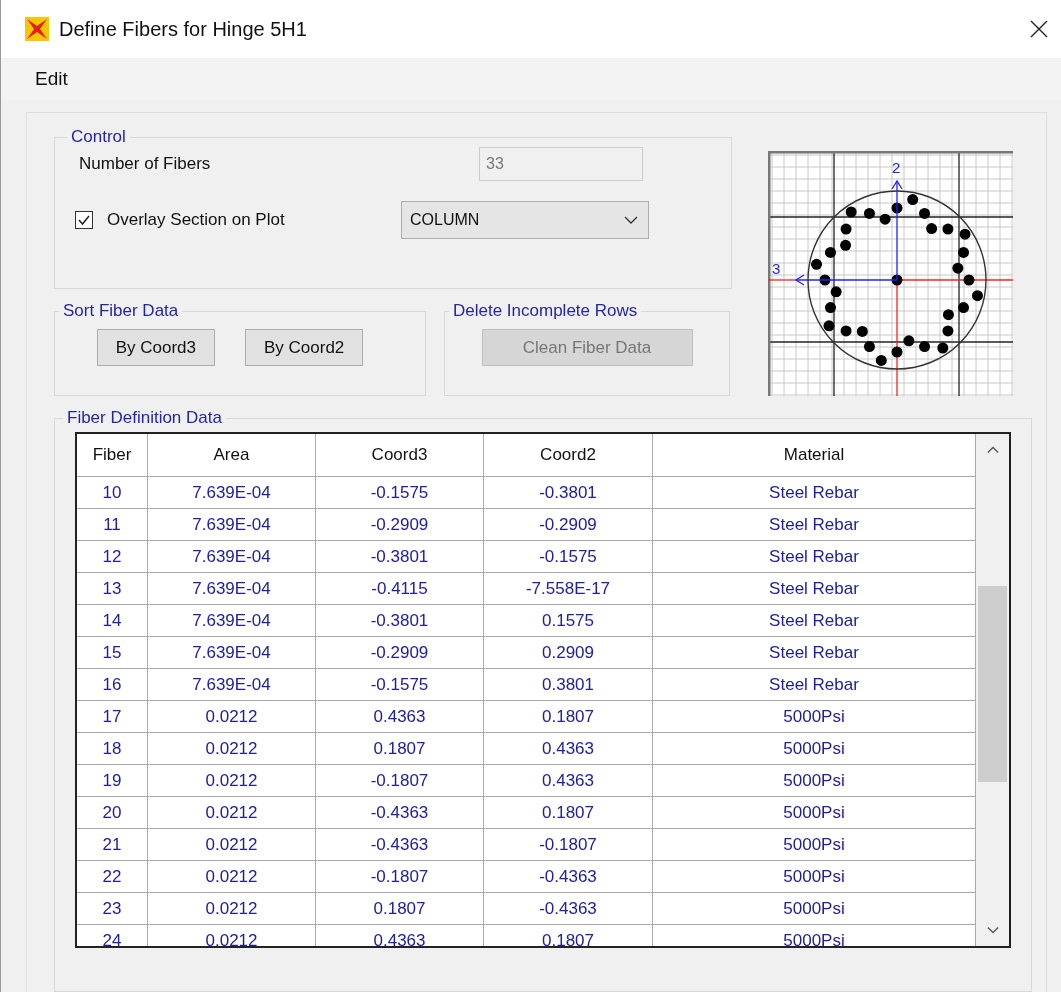 Image resolution: width=1061 pixels, height=992 pixels. What do you see at coordinates (776, 268) in the screenshot?
I see `axis-label: 3` at bounding box center [776, 268].